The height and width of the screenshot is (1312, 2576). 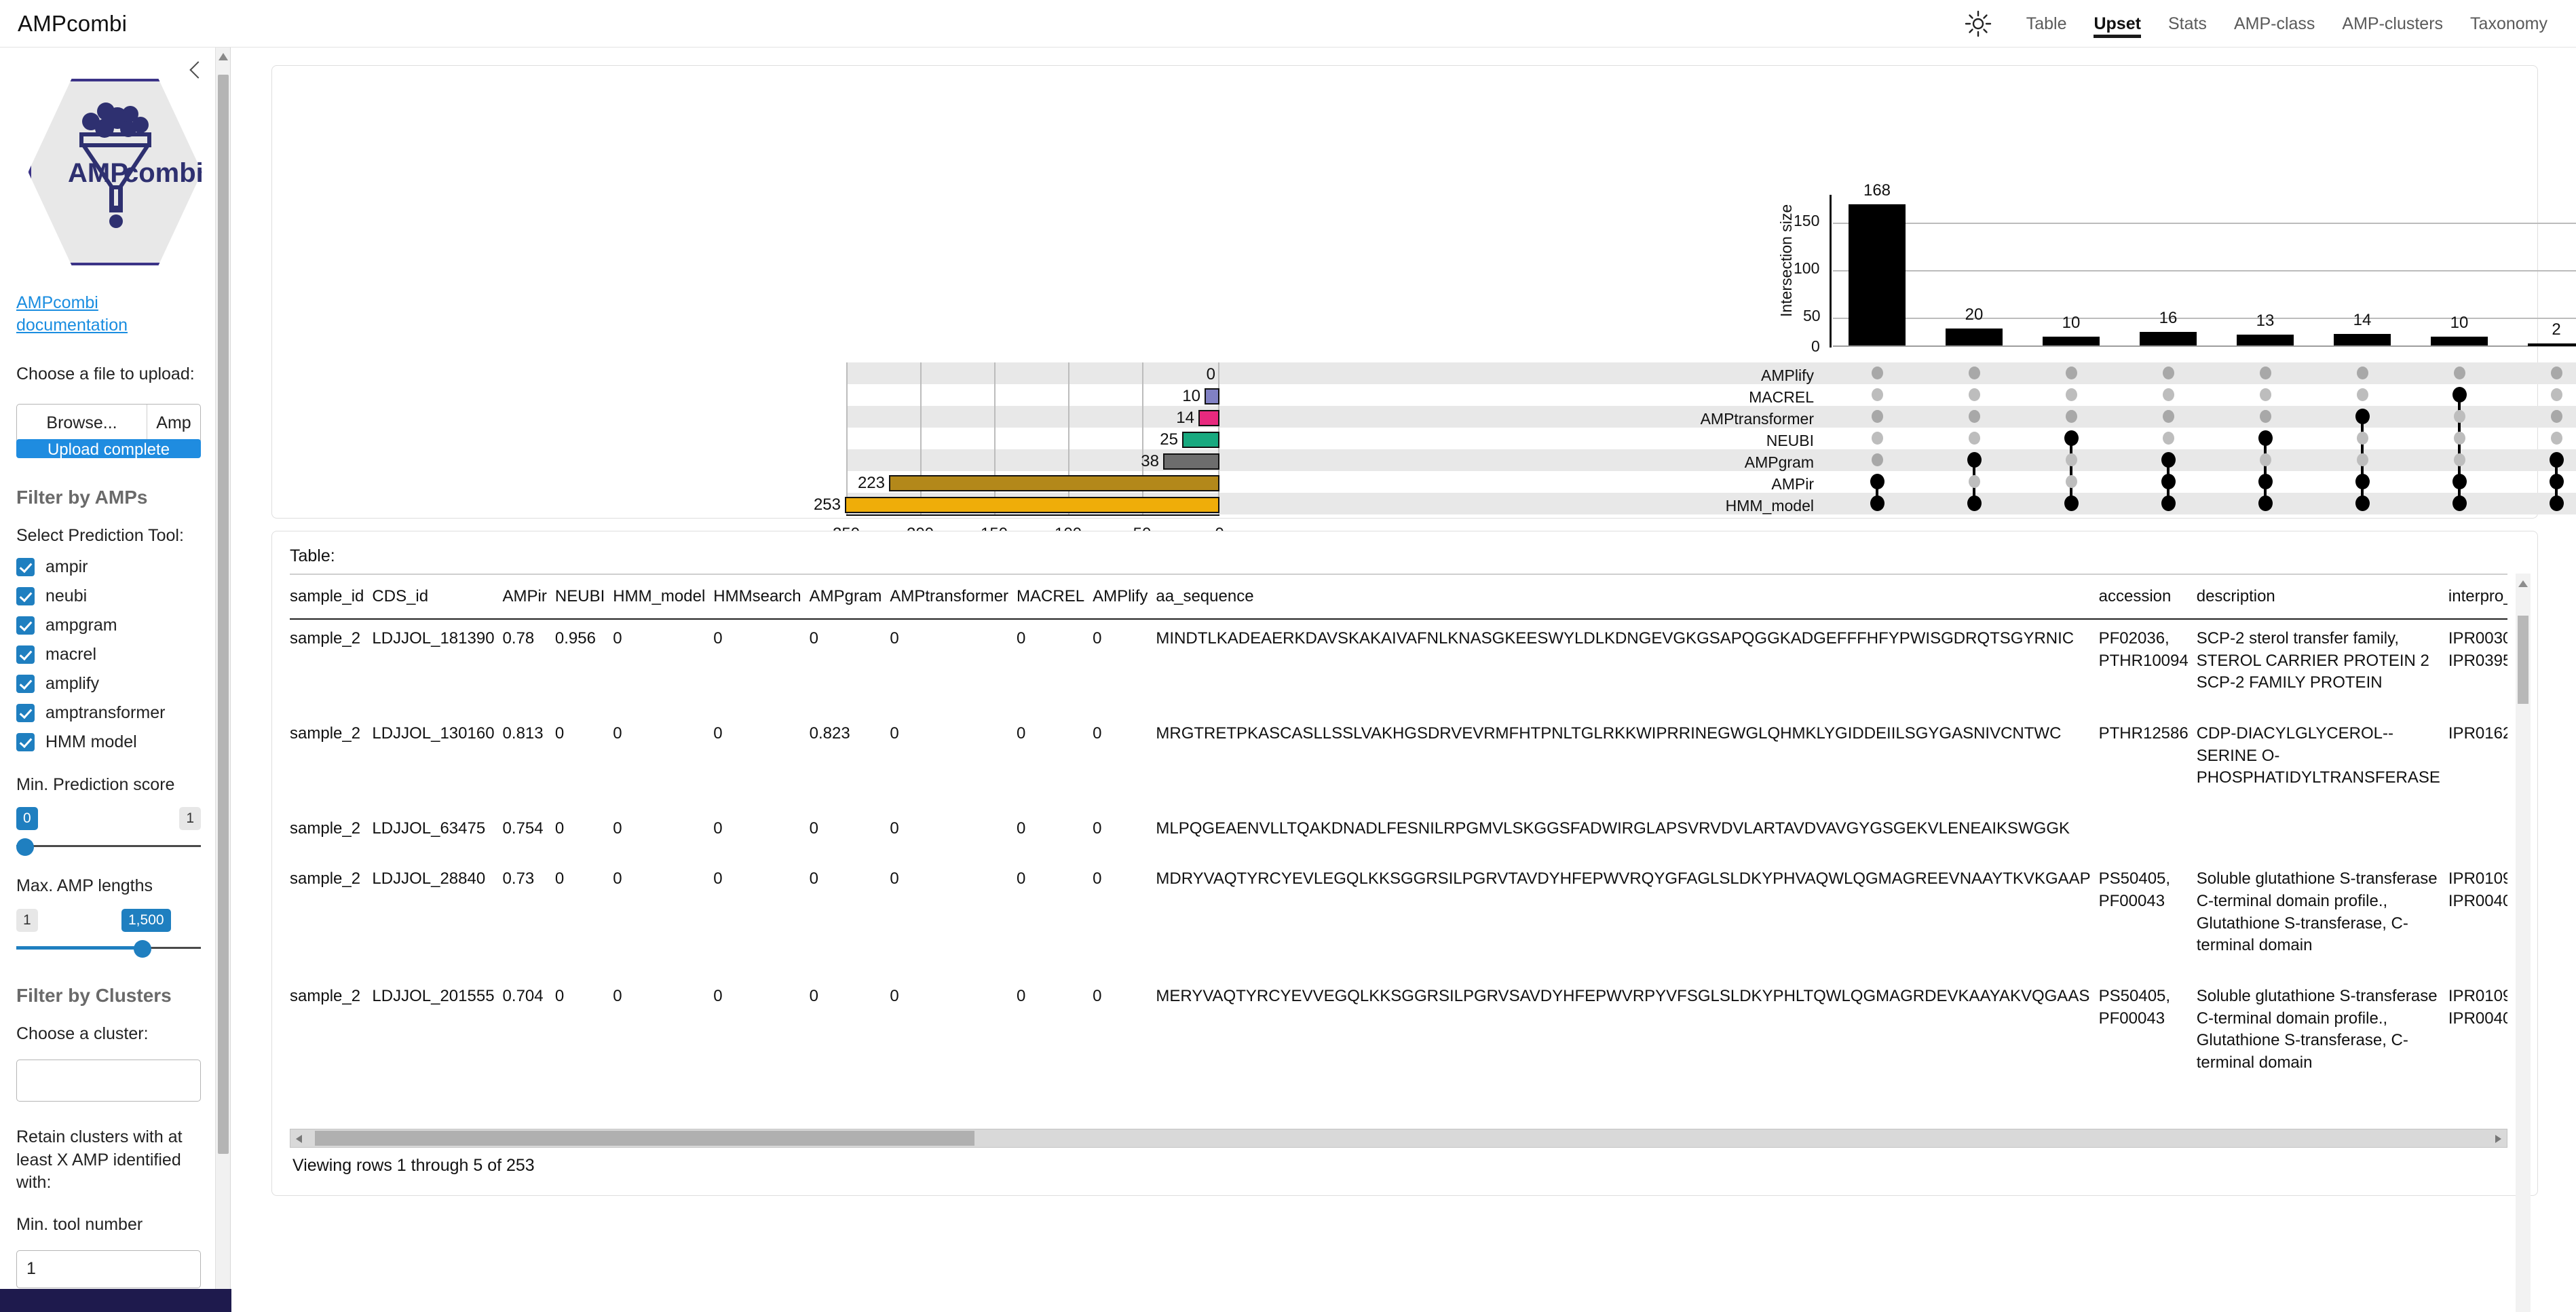 I want to click on col-ampir: AMPir, so click(x=528, y=597).